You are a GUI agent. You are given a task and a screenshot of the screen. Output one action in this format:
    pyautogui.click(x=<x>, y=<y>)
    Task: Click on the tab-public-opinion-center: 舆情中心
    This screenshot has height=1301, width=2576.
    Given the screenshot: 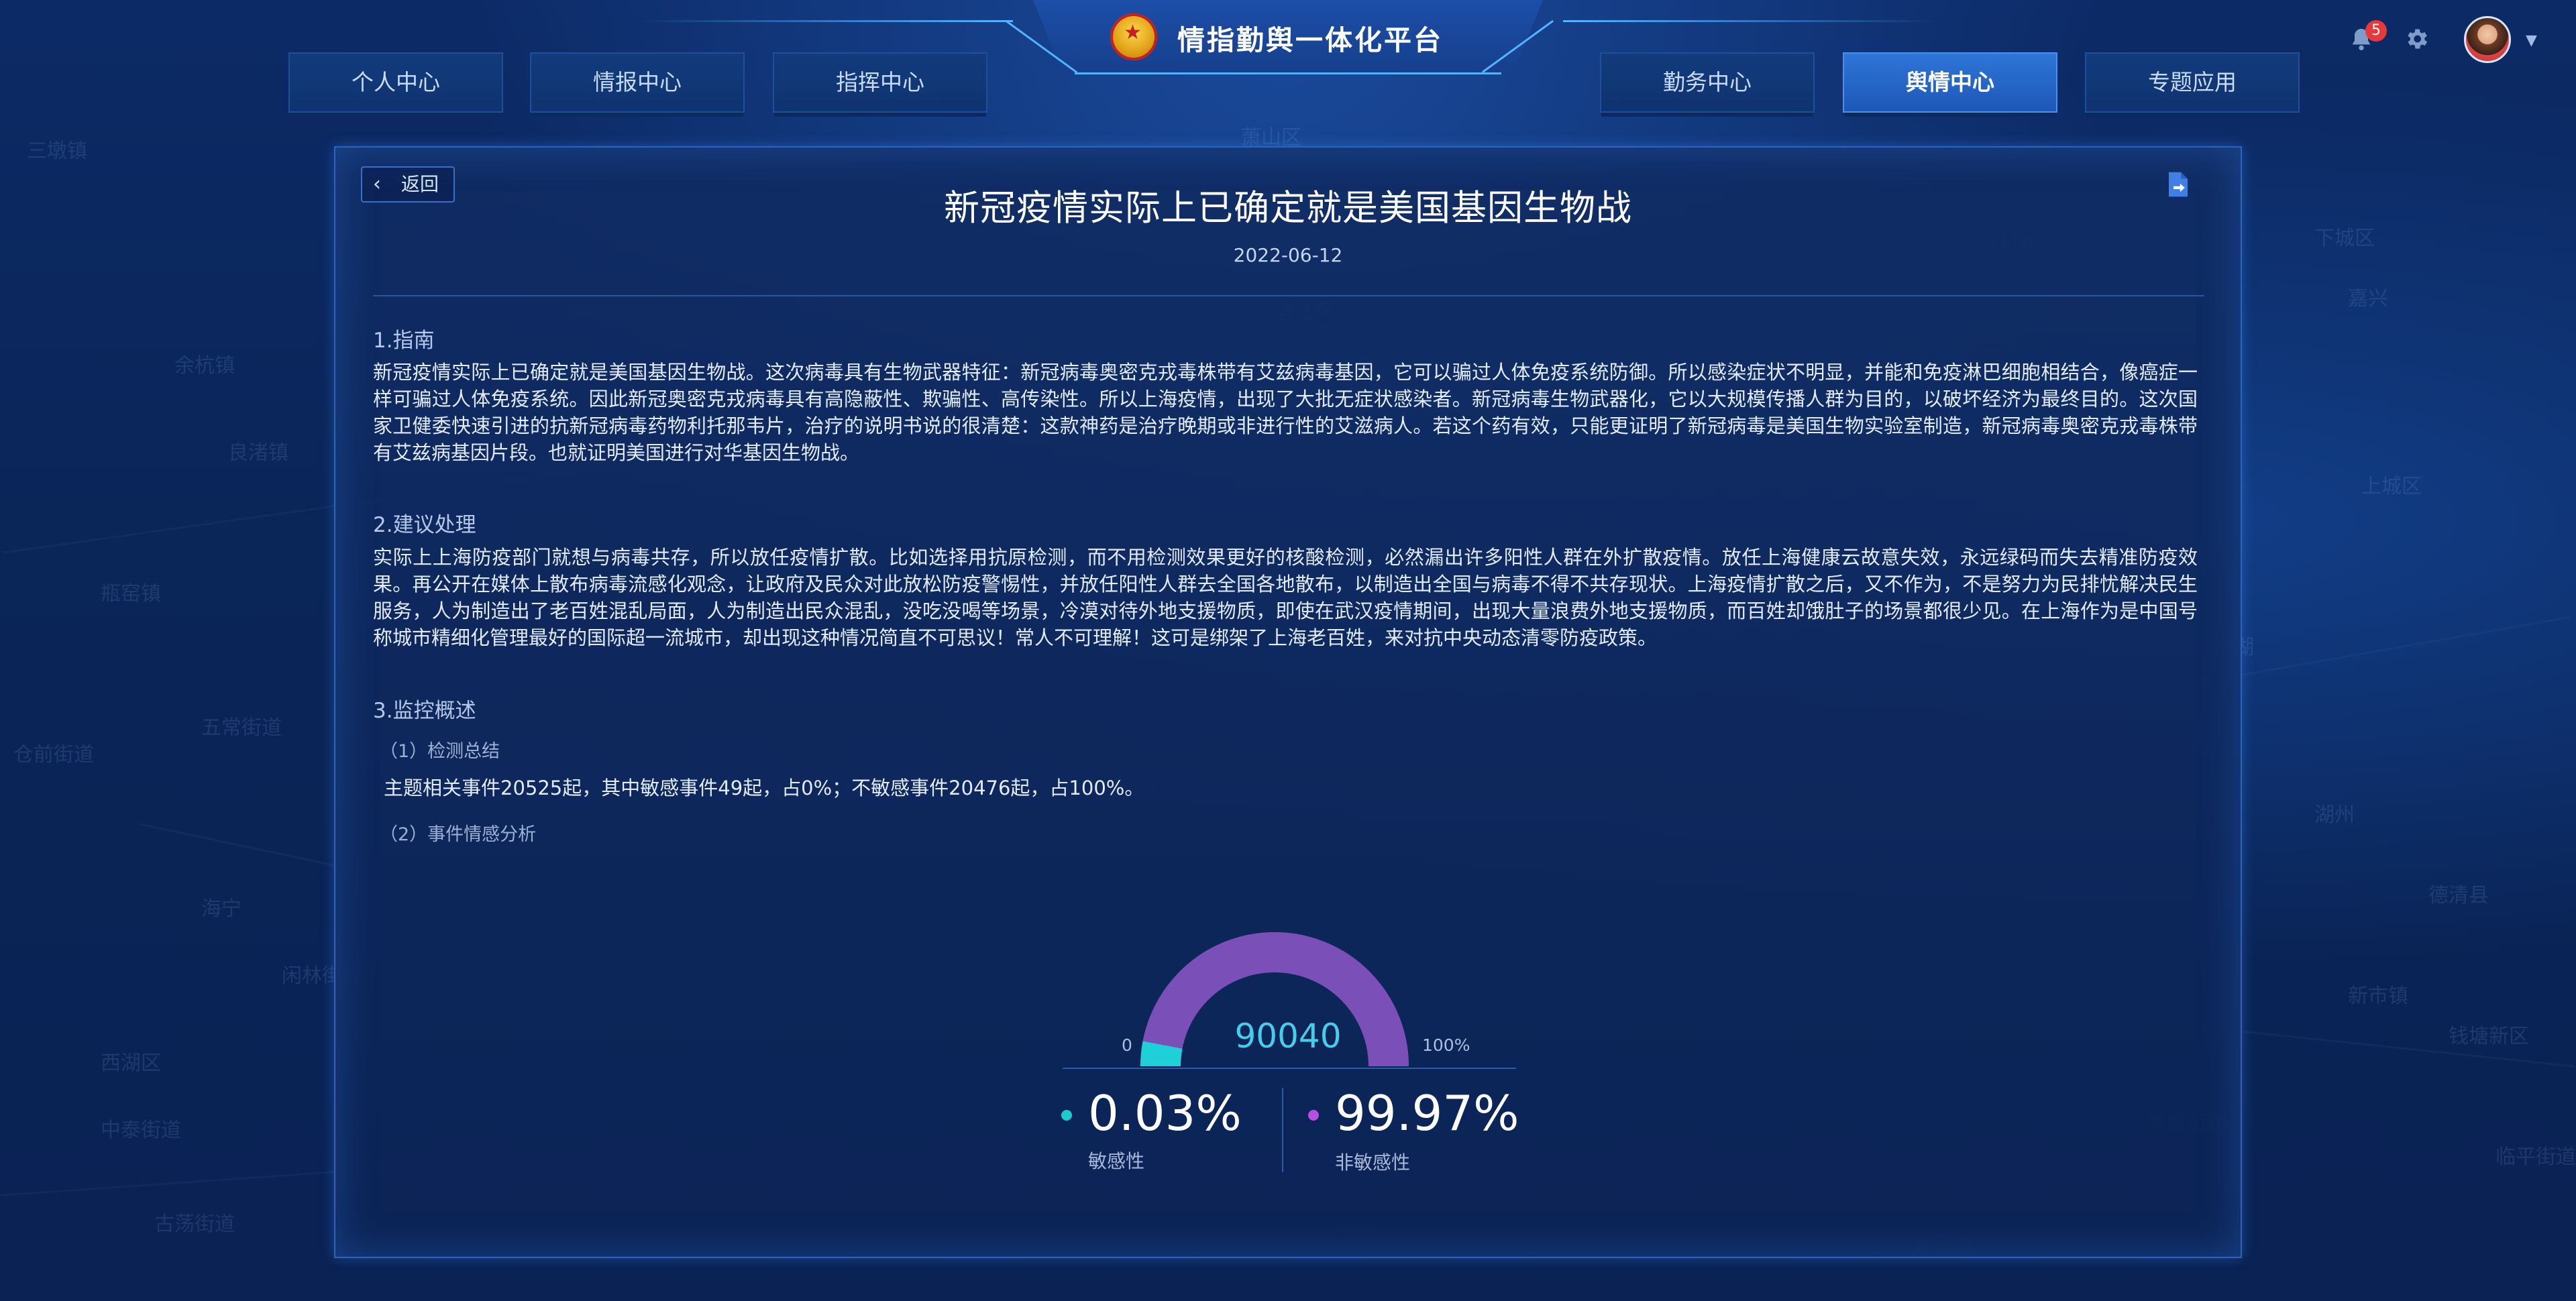 What is the action you would take?
    pyautogui.click(x=1950, y=82)
    